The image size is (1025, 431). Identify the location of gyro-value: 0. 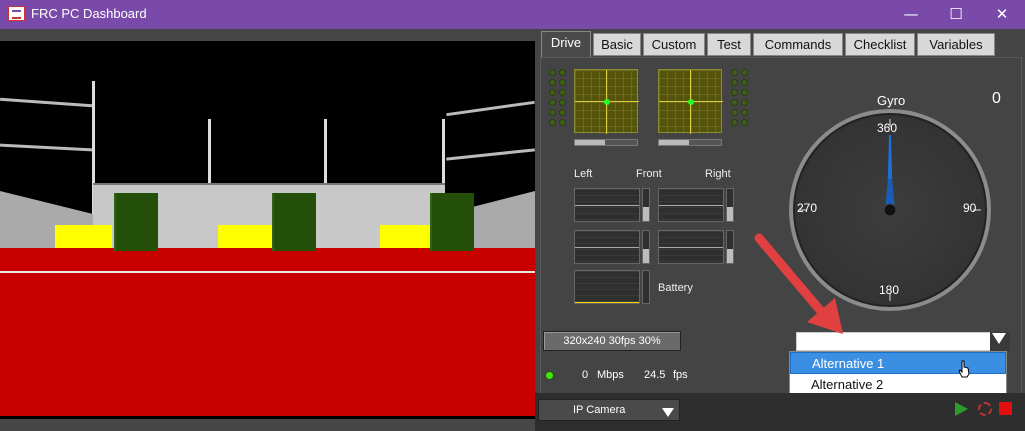
(996, 98).